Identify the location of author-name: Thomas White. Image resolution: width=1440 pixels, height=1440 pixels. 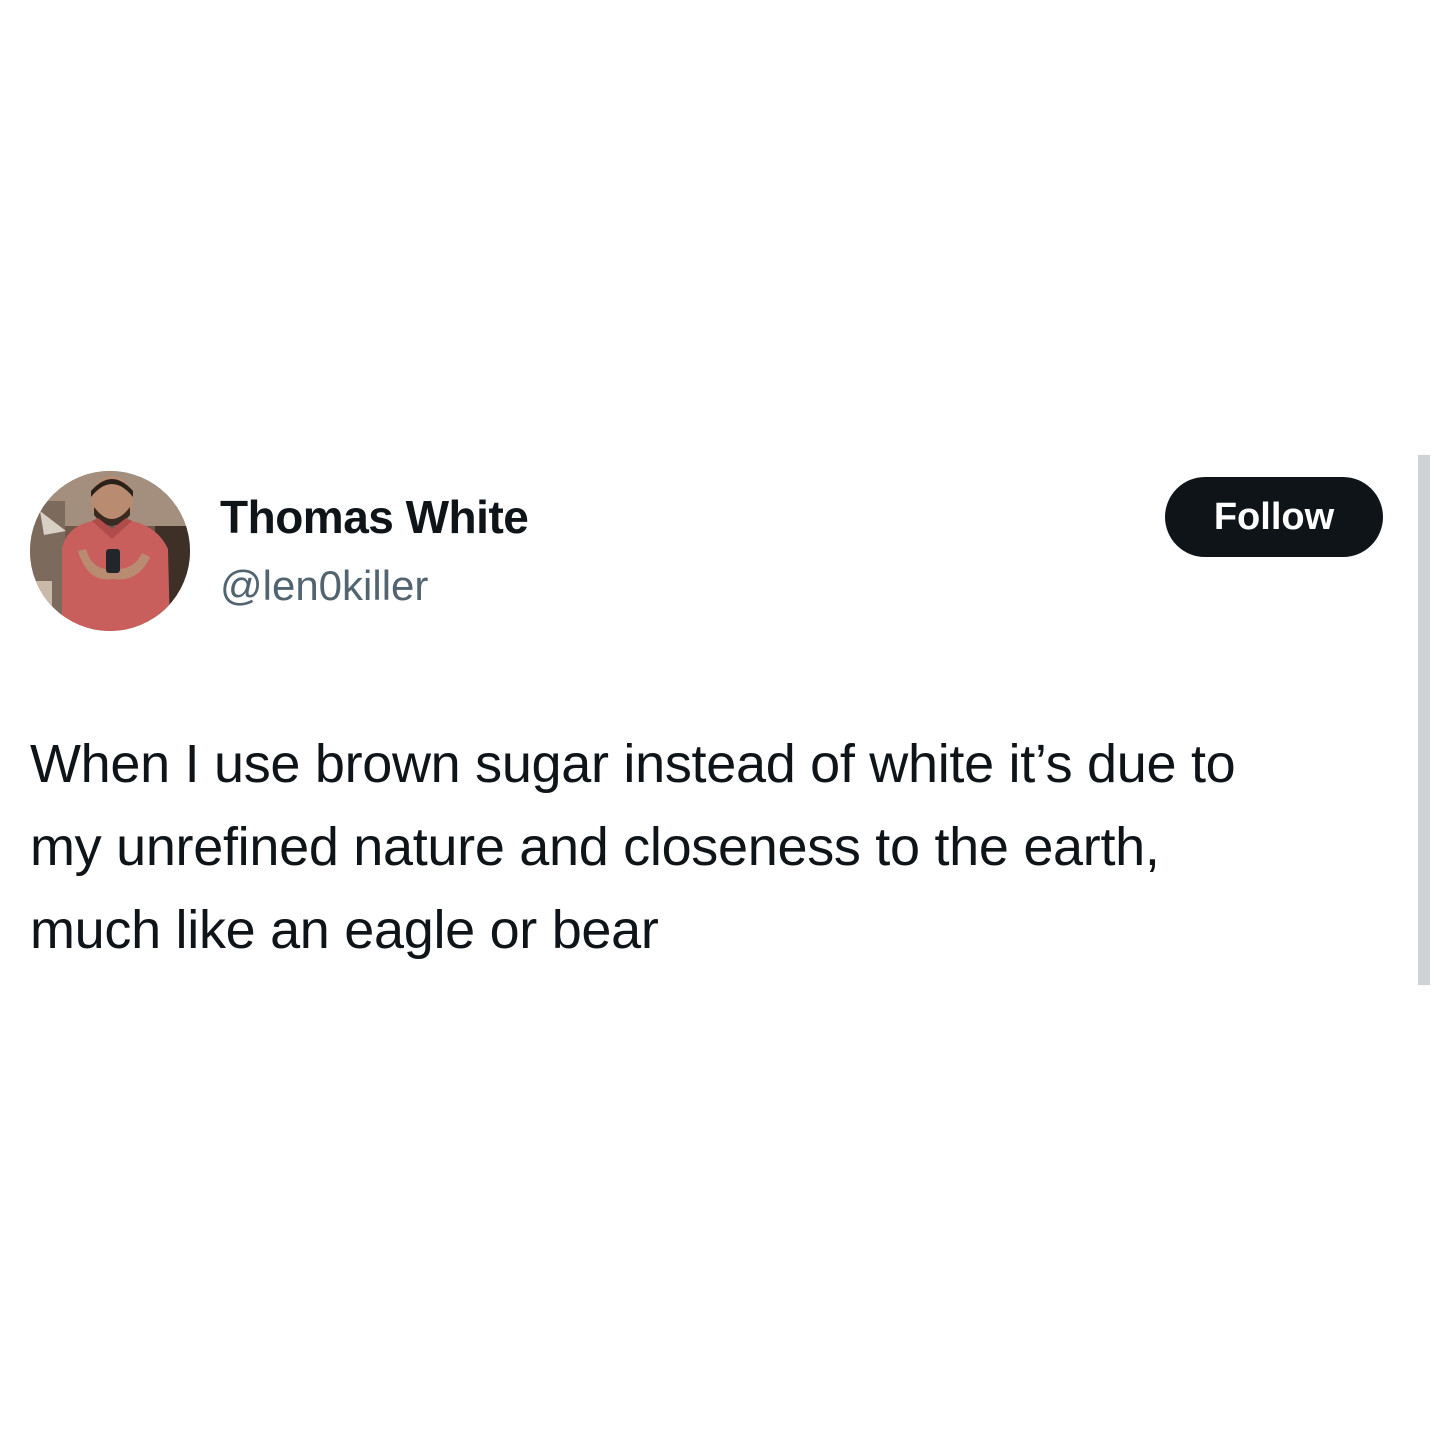
(374, 517).